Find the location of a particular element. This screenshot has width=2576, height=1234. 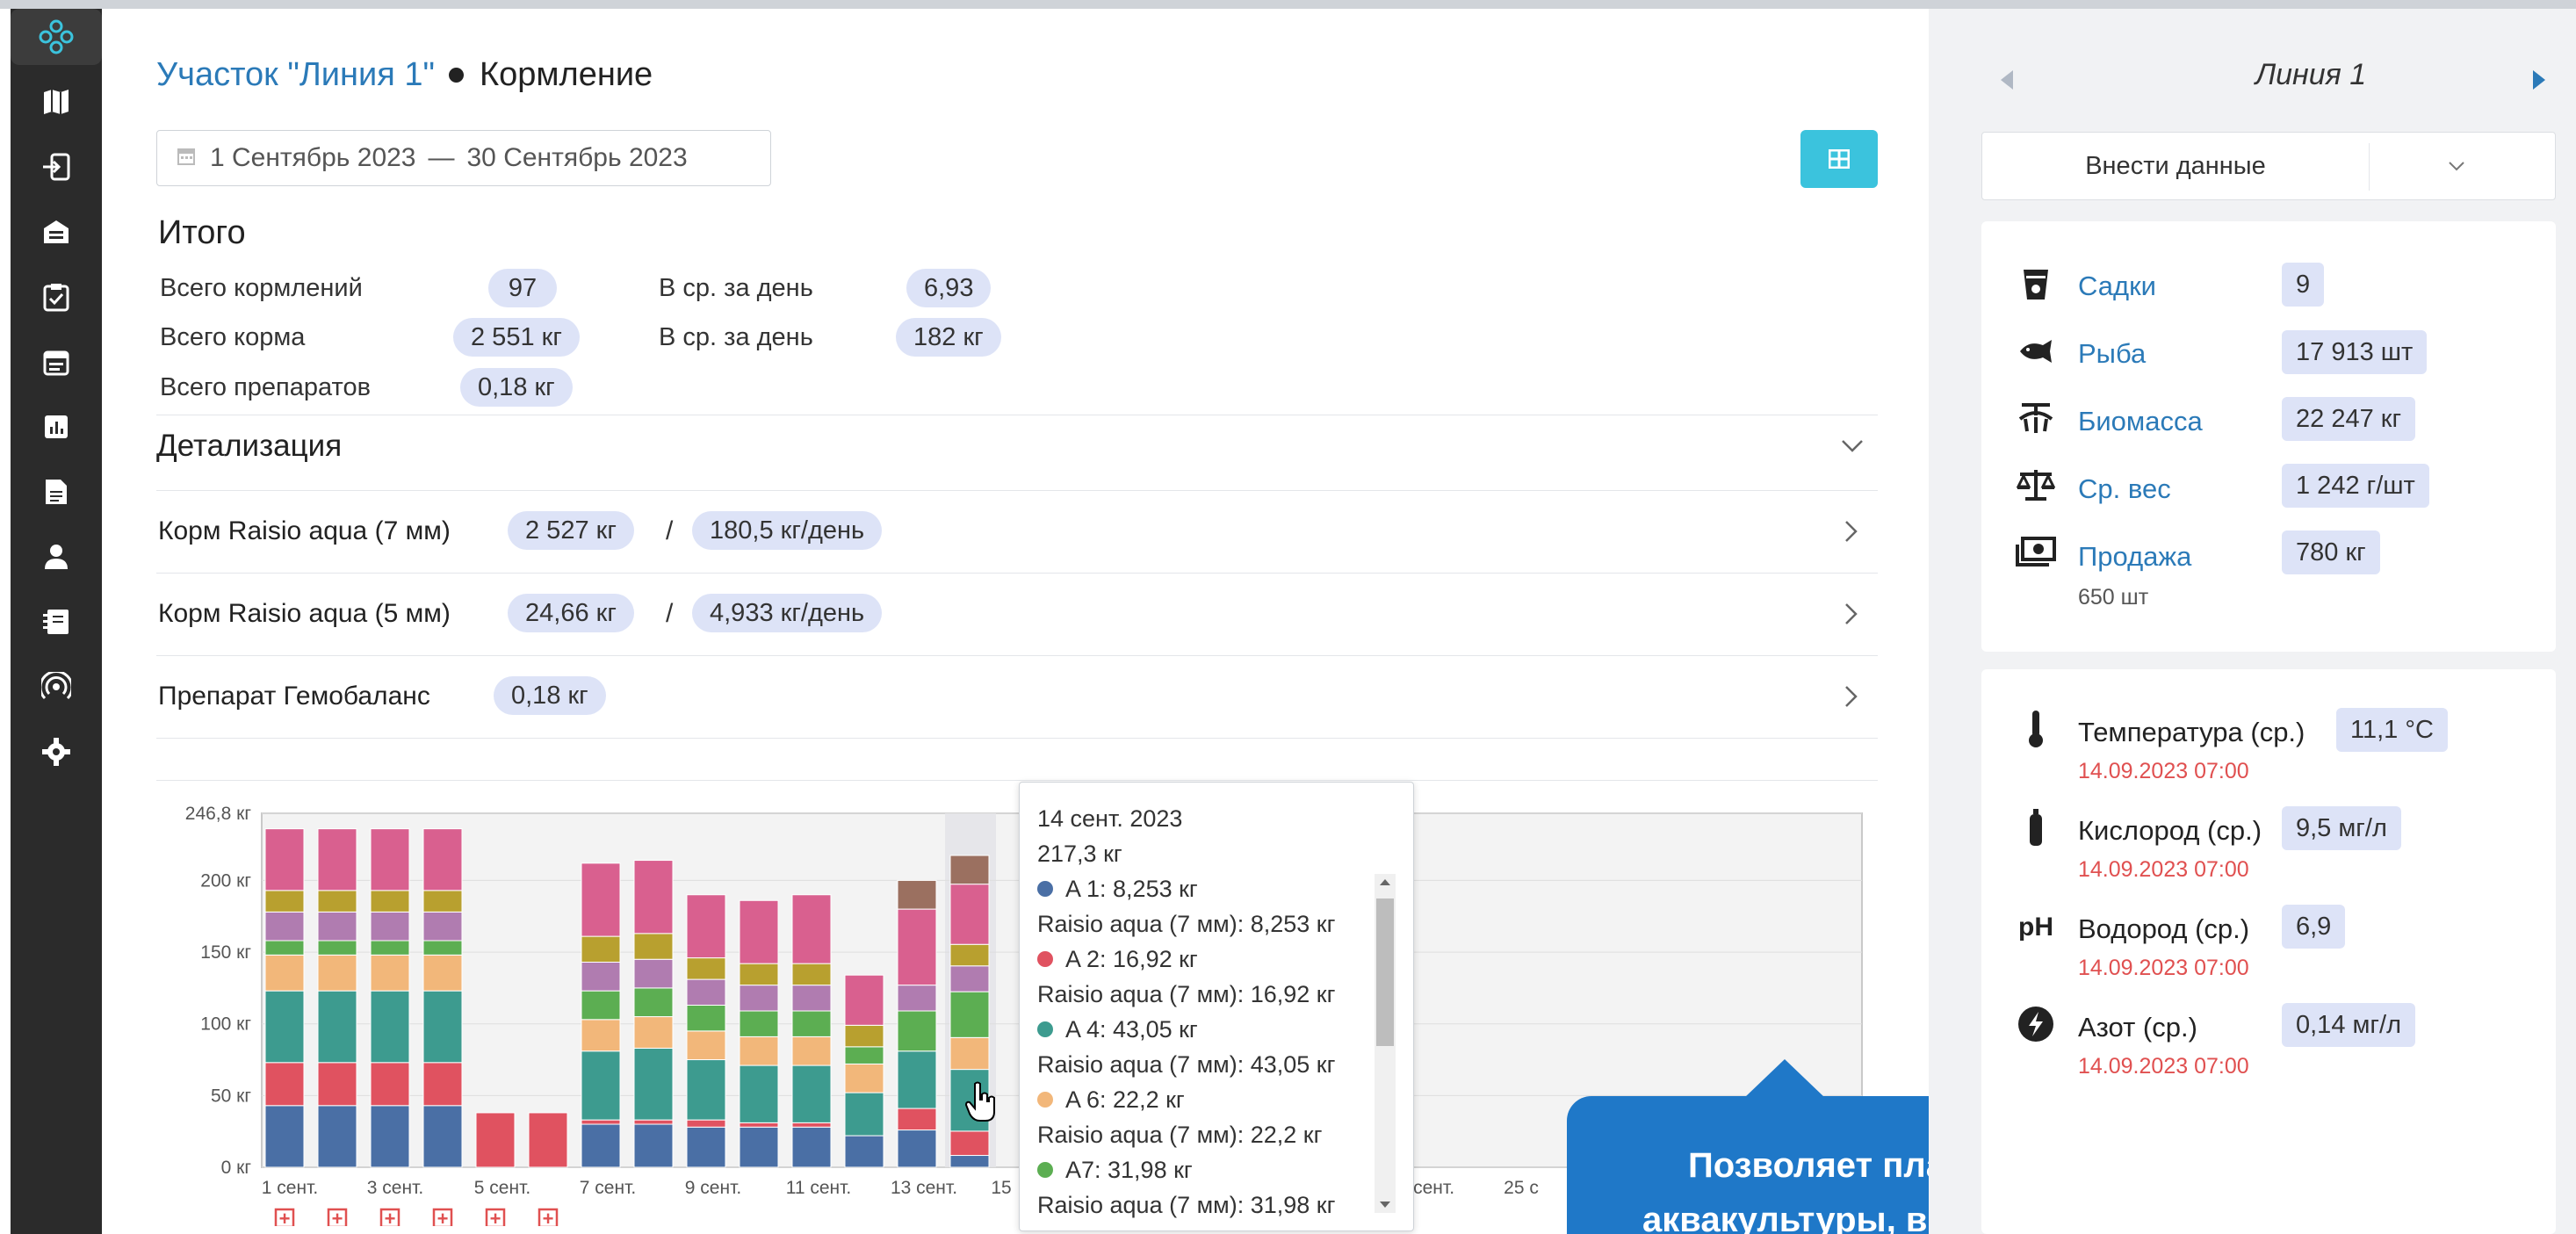

date-range-picker: 1 Сентябрь 2023 — 30 Сентябрь 2023 is located at coordinates (463, 158).